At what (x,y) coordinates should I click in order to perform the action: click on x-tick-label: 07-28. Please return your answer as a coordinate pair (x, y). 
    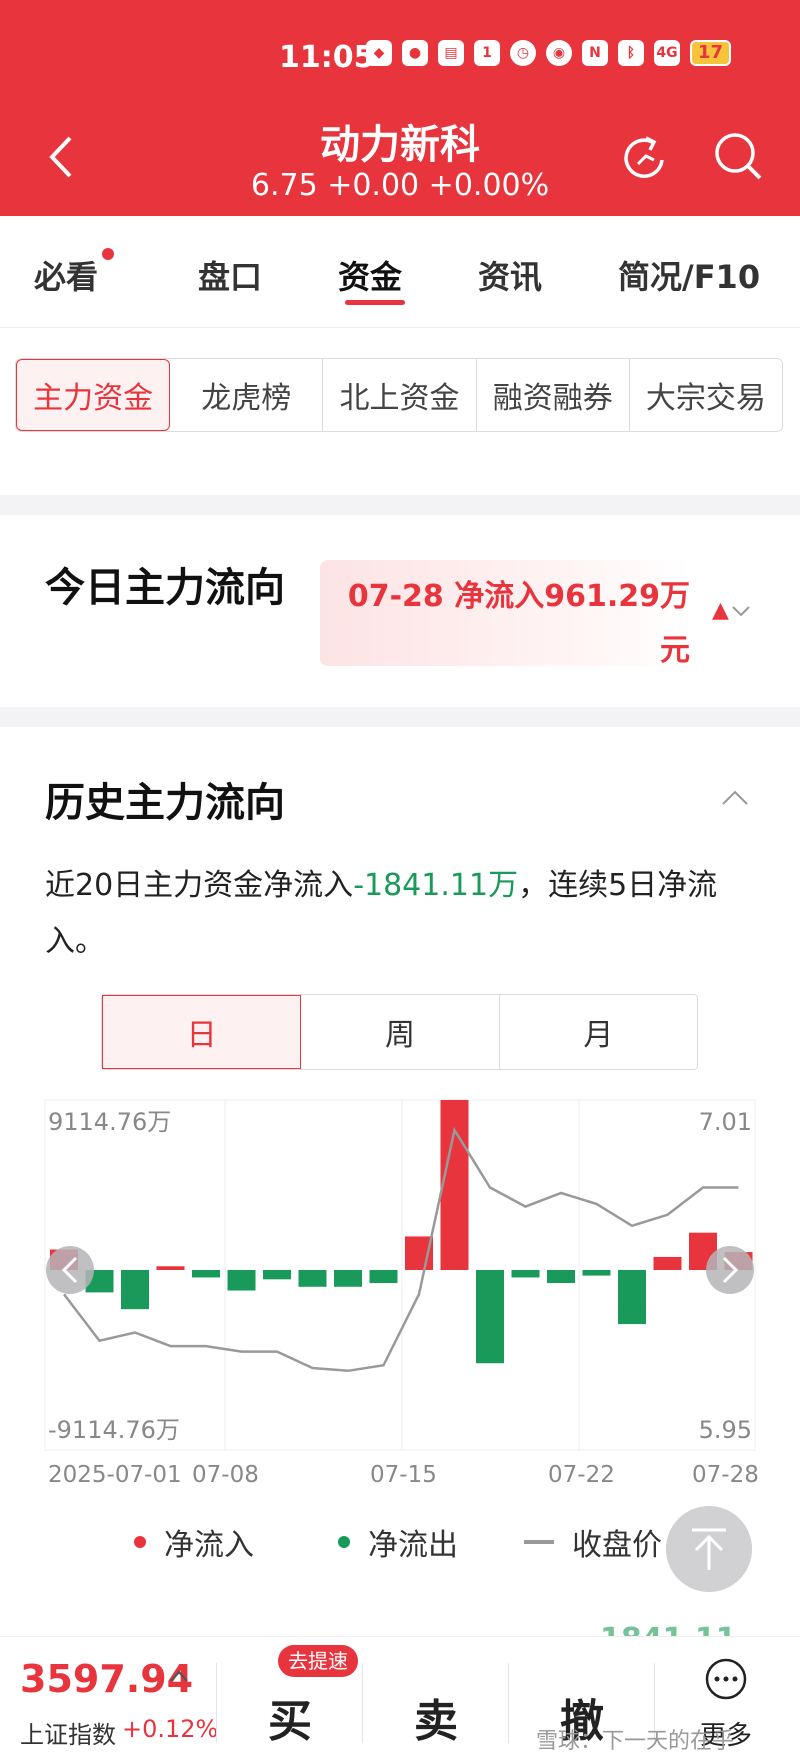
    Looking at the image, I should click on (725, 1475).